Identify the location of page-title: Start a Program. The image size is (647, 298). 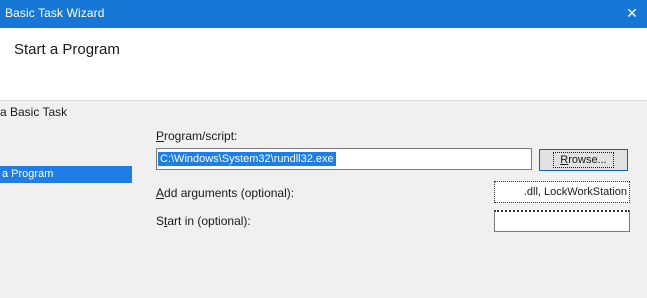
(67, 49).